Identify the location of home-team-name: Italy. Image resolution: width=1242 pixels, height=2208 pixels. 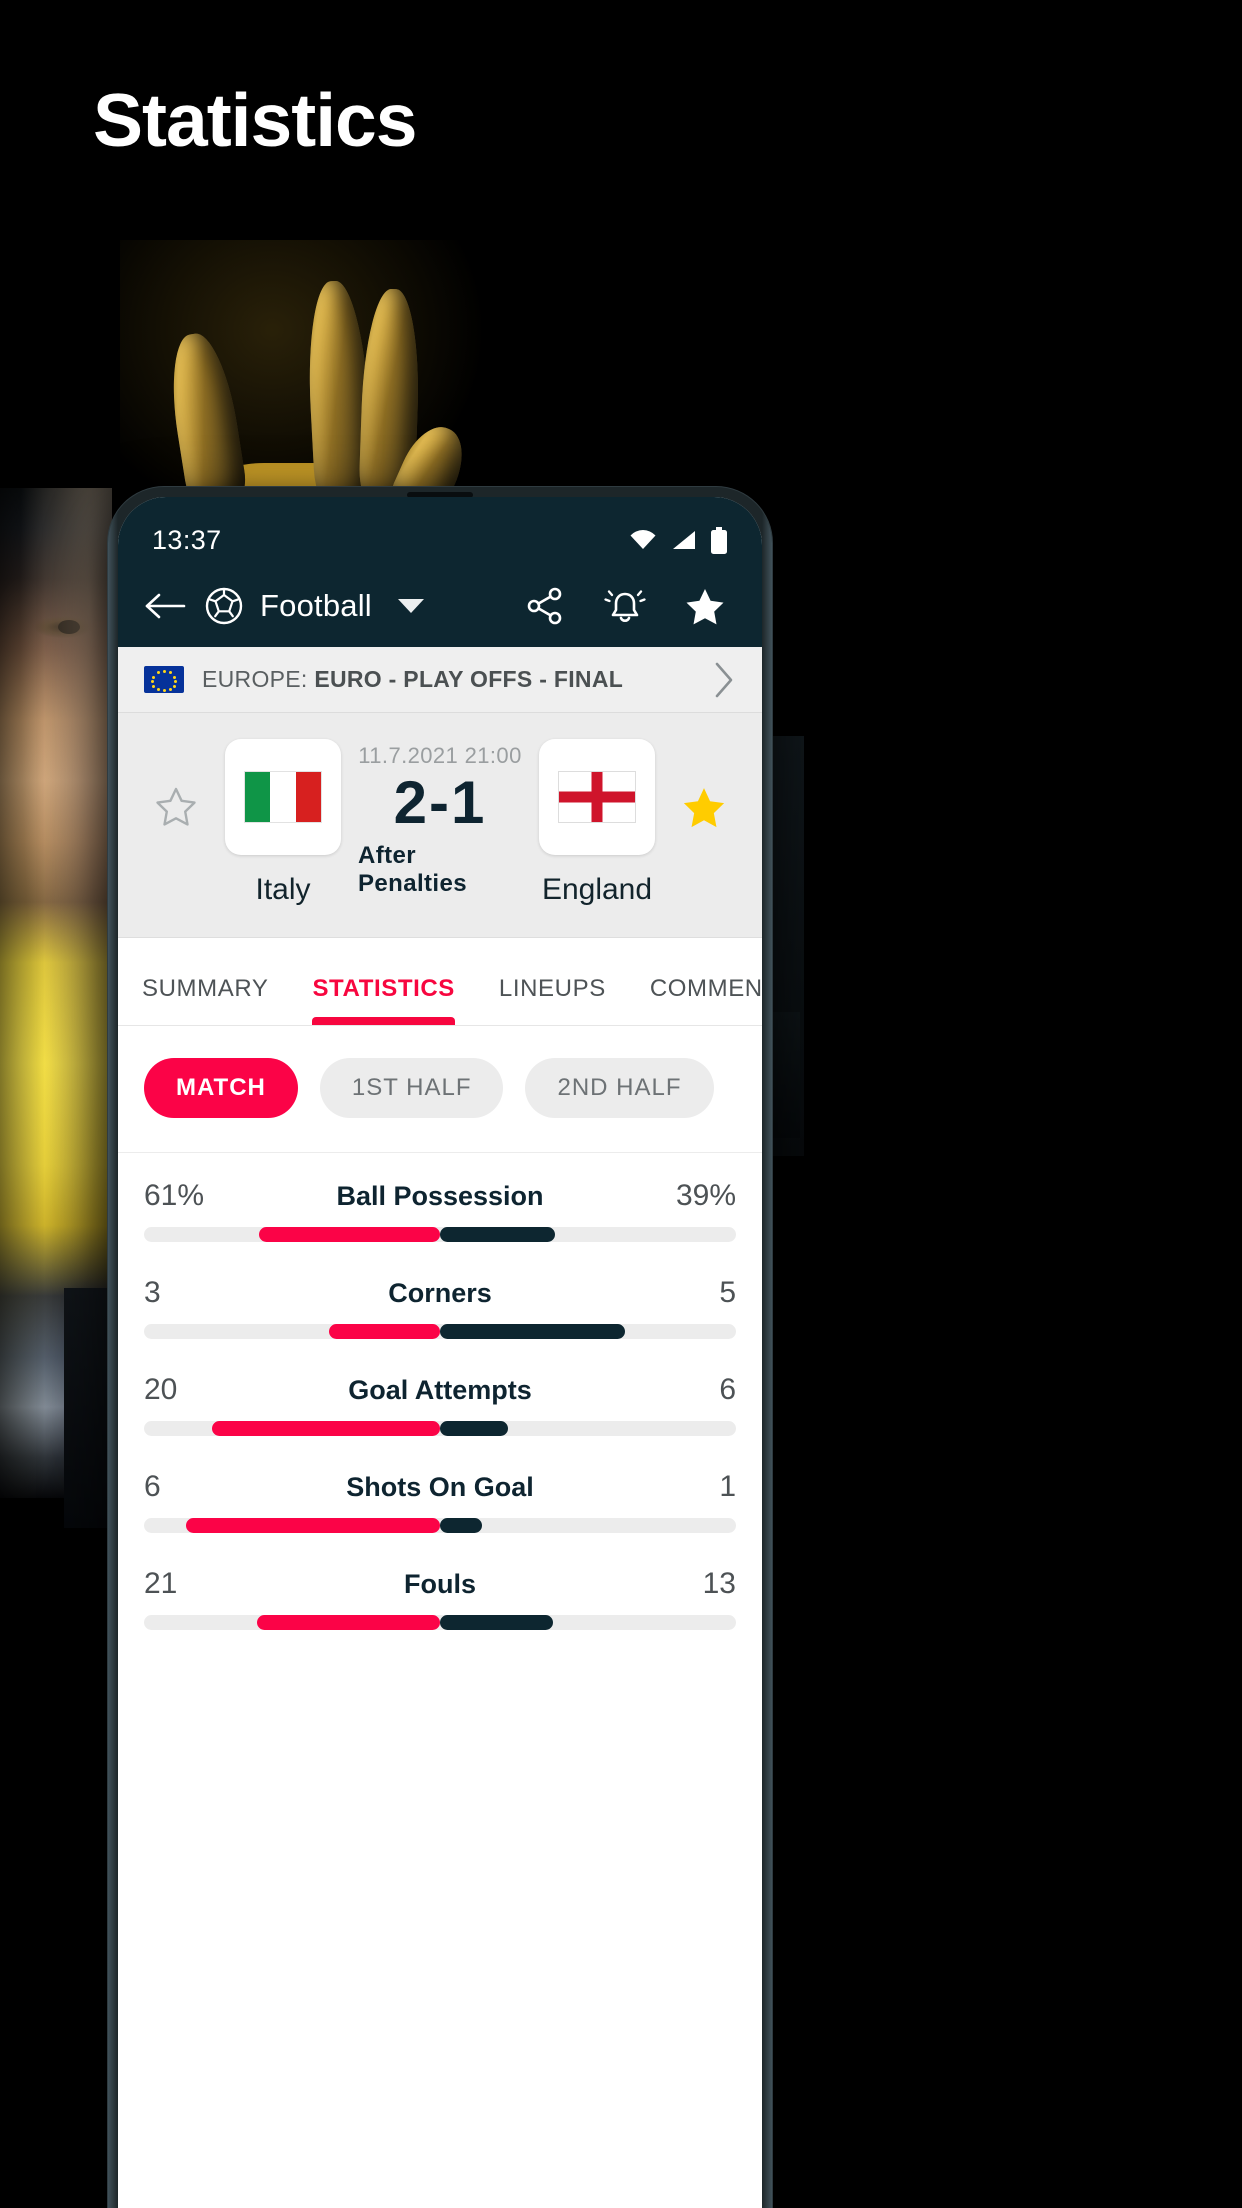
(283, 889).